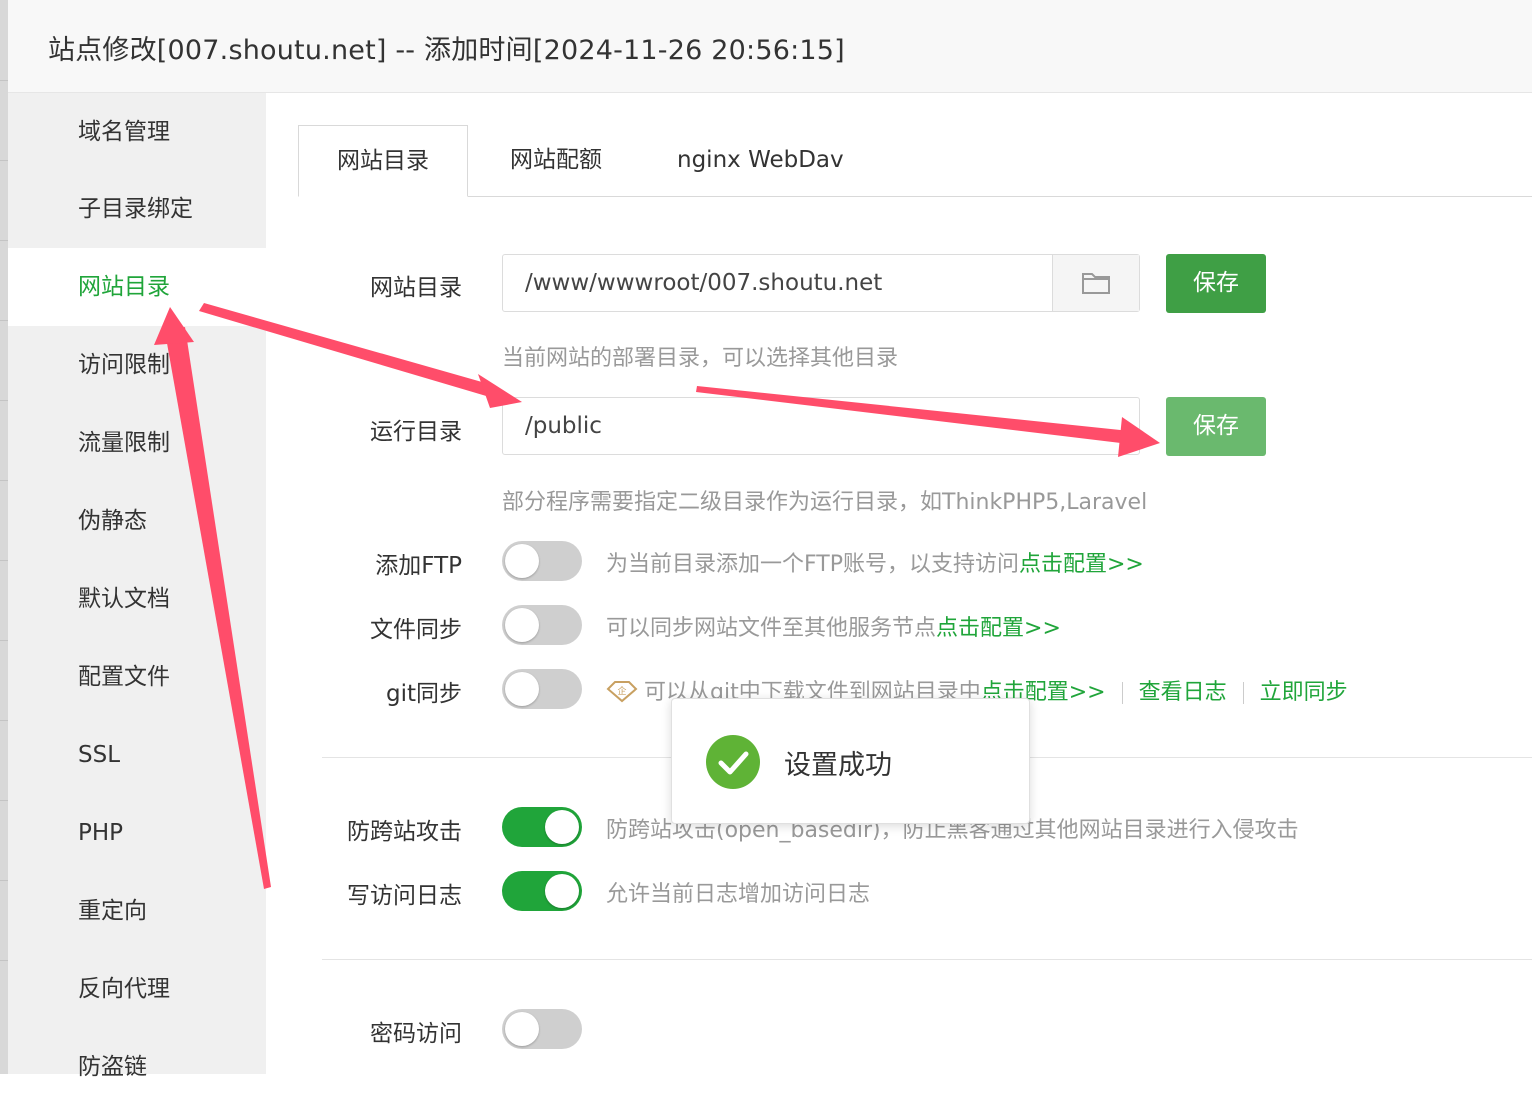  What do you see at coordinates (137, 599) in the screenshot?
I see `sidebar-item-default-doc: 默认文档` at bounding box center [137, 599].